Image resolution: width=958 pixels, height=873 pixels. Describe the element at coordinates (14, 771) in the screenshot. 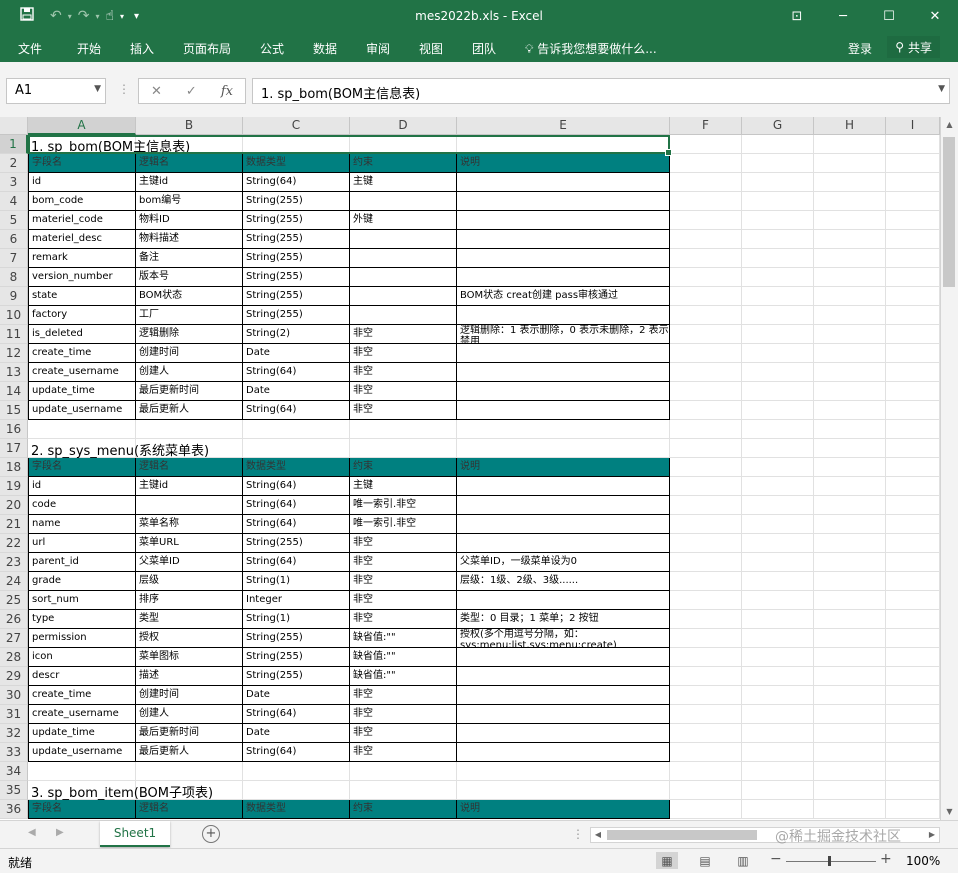

I see `row-header: 34` at that location.